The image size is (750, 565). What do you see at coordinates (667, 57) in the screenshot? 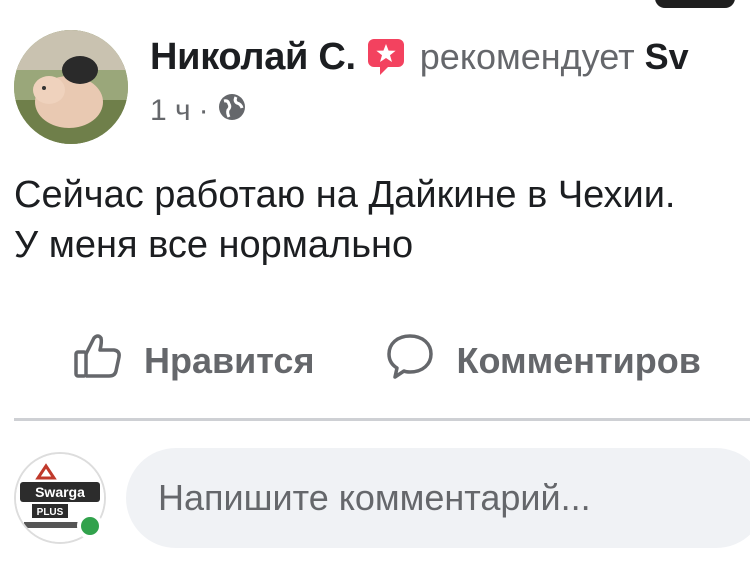
I see `recommended-page-link: Sv` at bounding box center [667, 57].